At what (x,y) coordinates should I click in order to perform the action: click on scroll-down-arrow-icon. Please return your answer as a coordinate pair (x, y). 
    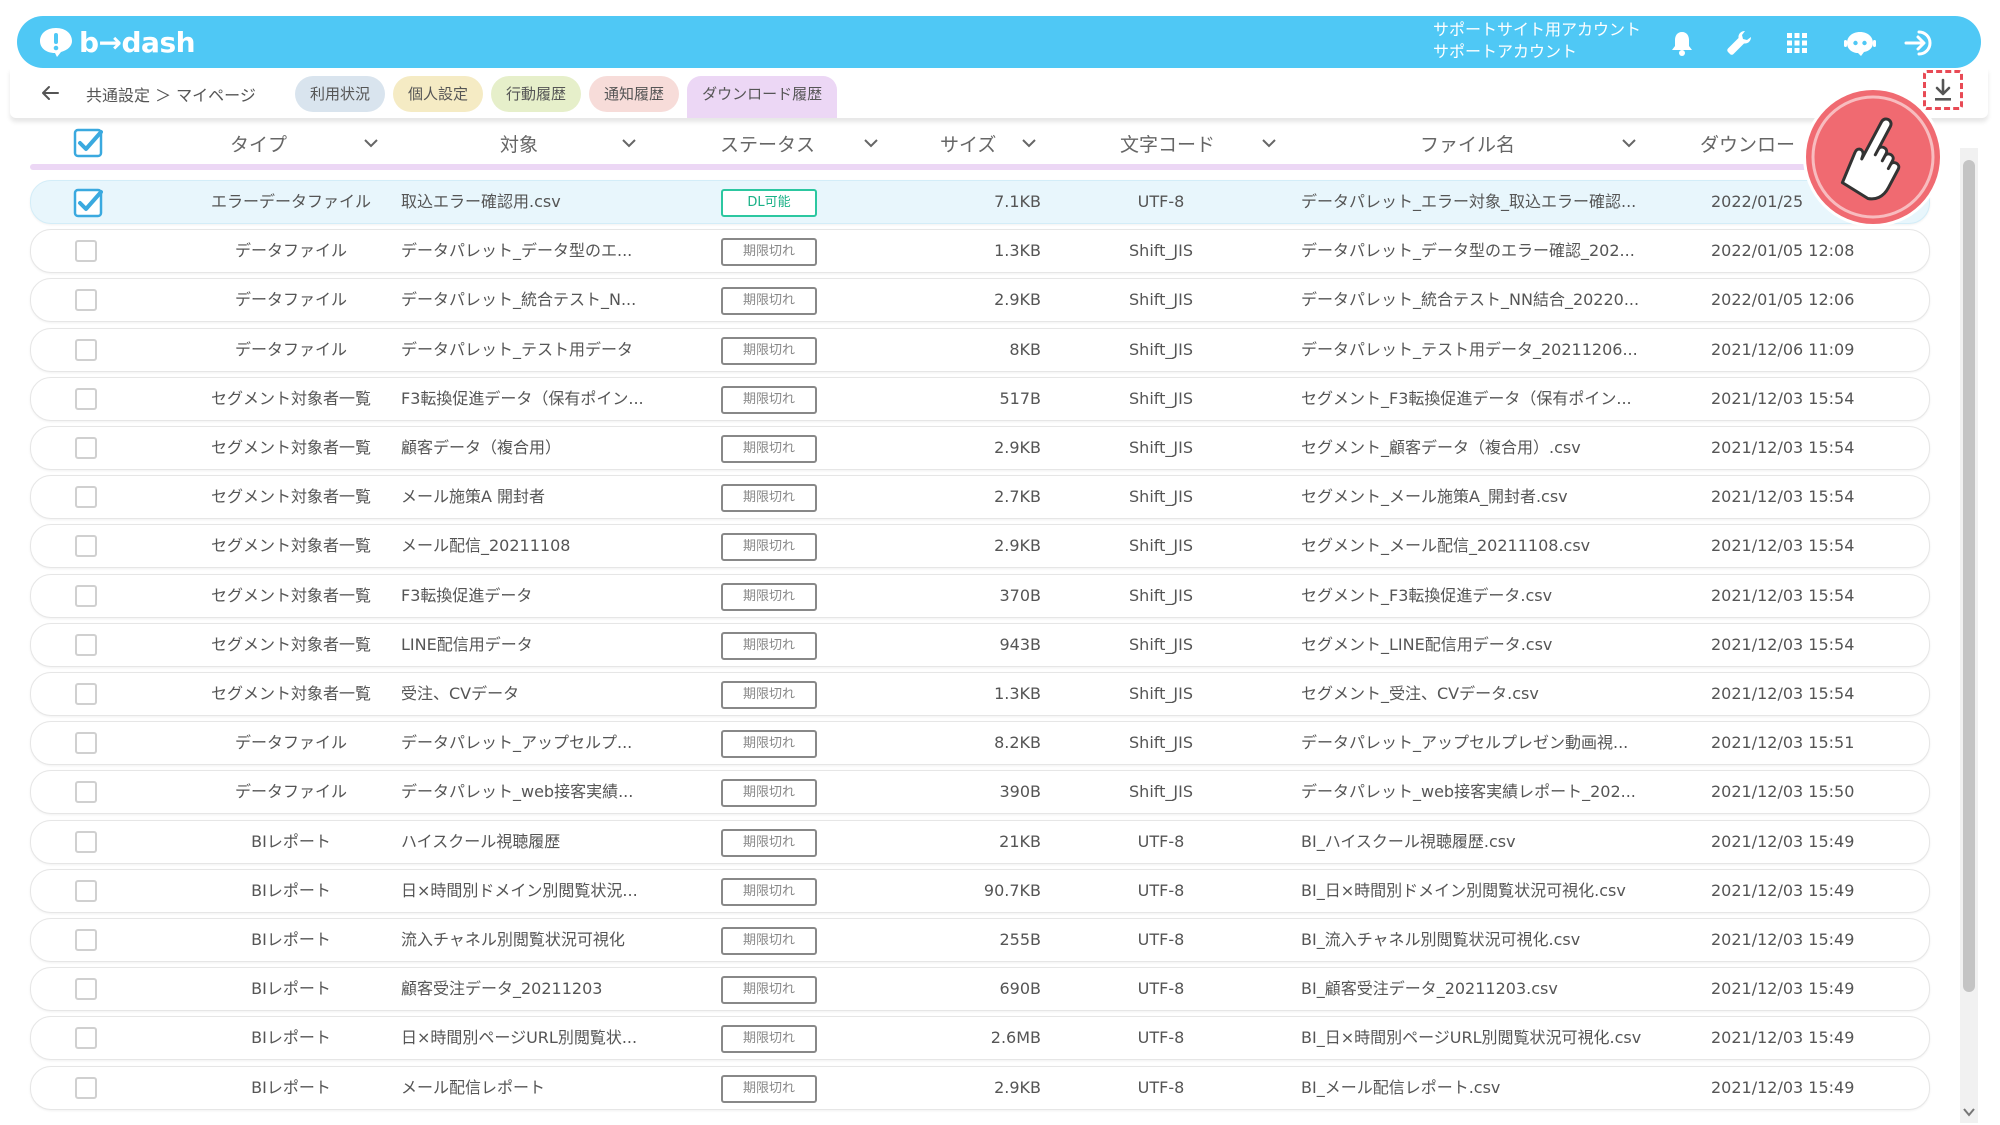
    Looking at the image, I should click on (1969, 1112).